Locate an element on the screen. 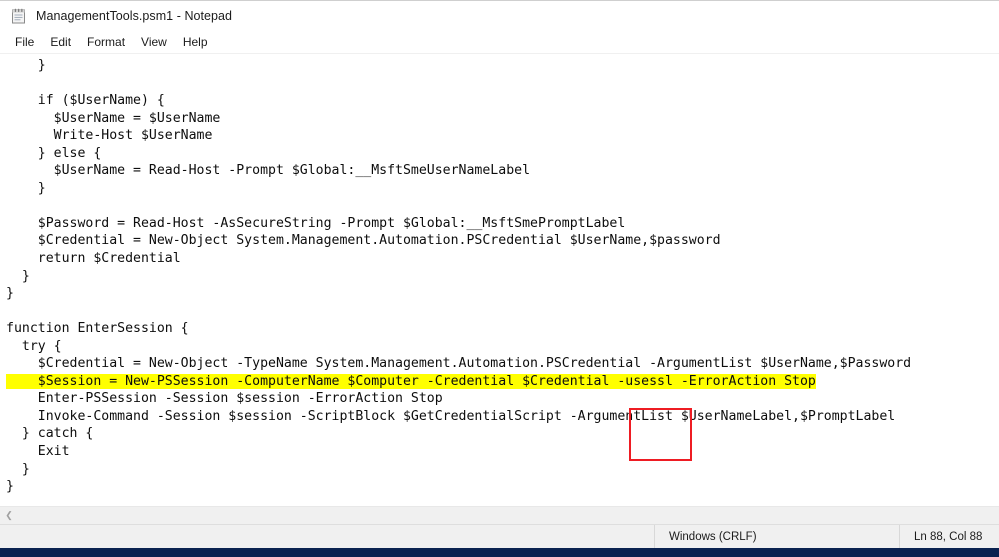  status-cursor-position: Ln 88, Col 88 is located at coordinates (949, 536).